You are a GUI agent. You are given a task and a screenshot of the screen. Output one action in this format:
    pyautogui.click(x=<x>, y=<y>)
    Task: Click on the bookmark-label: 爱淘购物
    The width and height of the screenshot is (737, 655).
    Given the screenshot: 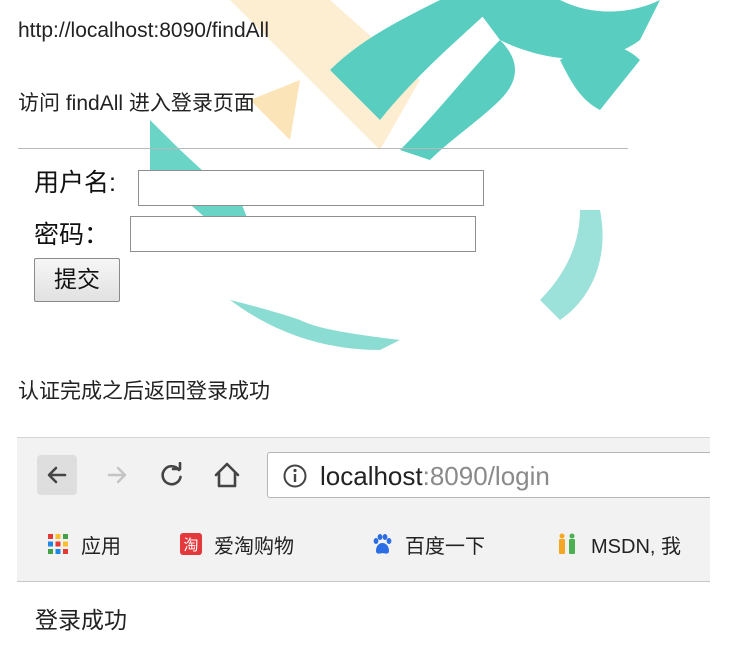 What is the action you would take?
    pyautogui.click(x=254, y=546)
    